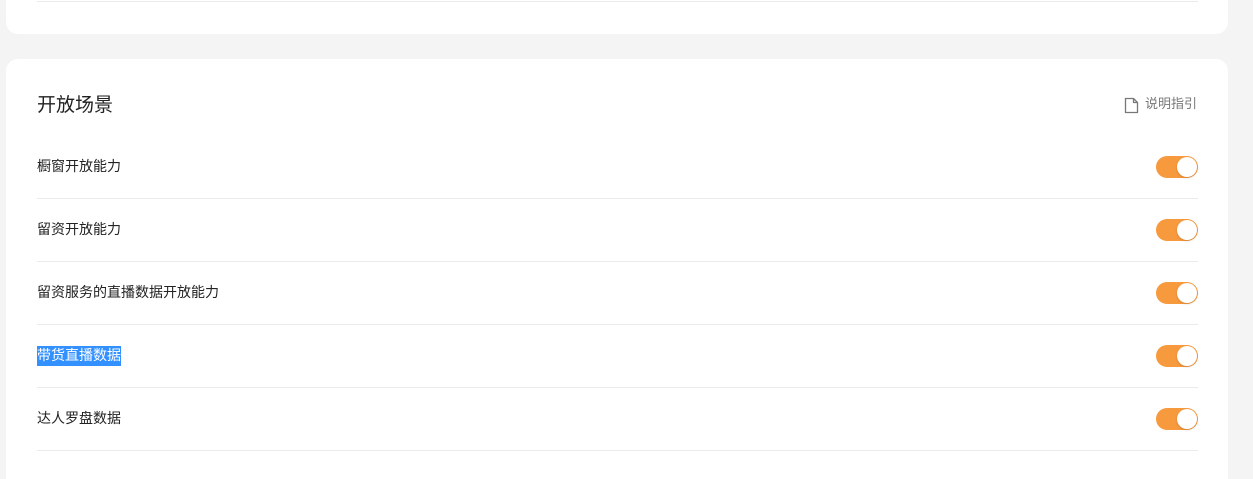  I want to click on scenario-label: 橱窗开放能力, so click(79, 167).